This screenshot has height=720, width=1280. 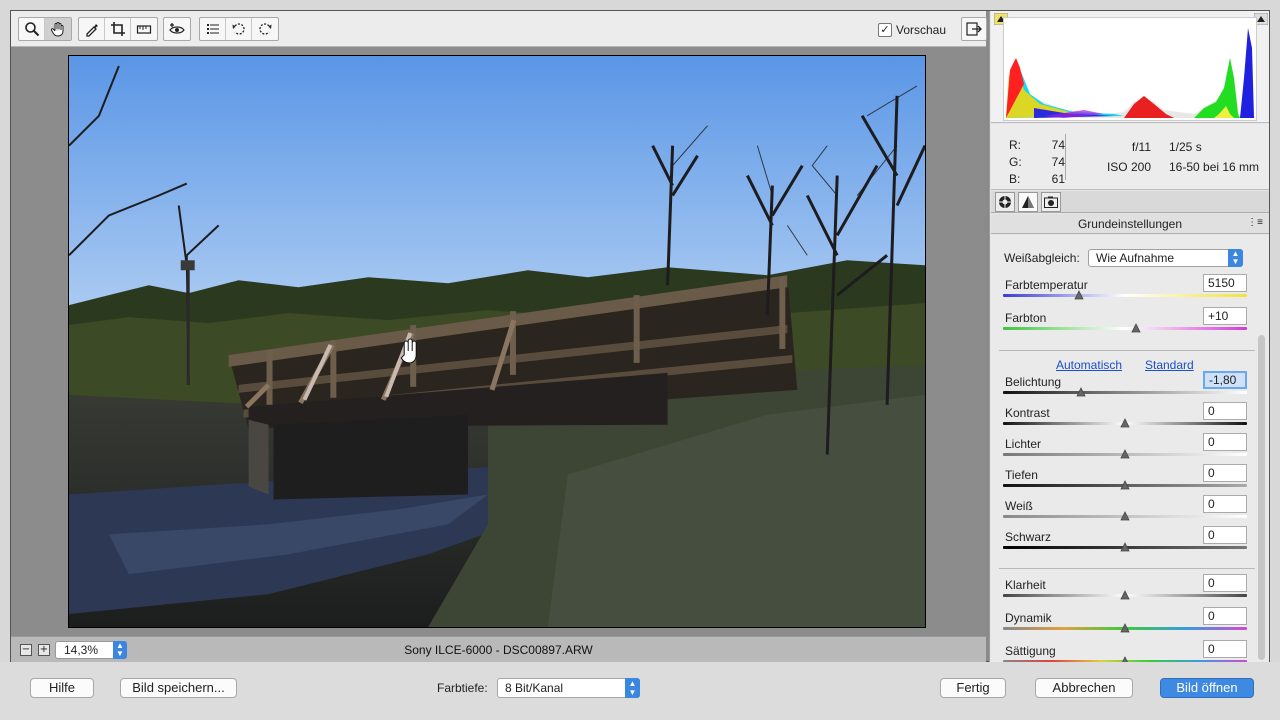 I want to click on shutter-value: 1/25 s, so click(x=1185, y=147).